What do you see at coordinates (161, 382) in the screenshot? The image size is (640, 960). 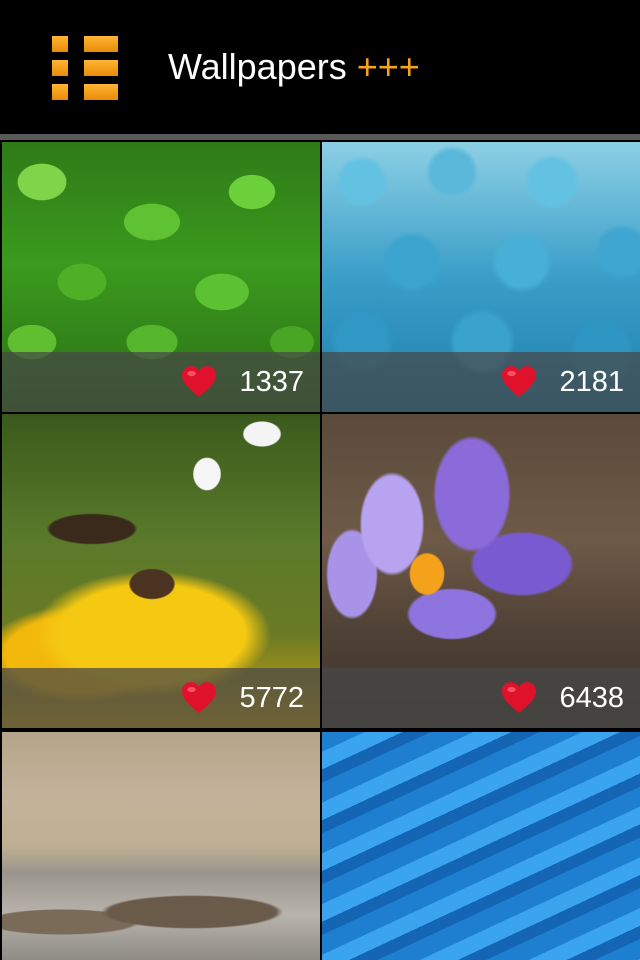 I see `likes-bar: 1337` at bounding box center [161, 382].